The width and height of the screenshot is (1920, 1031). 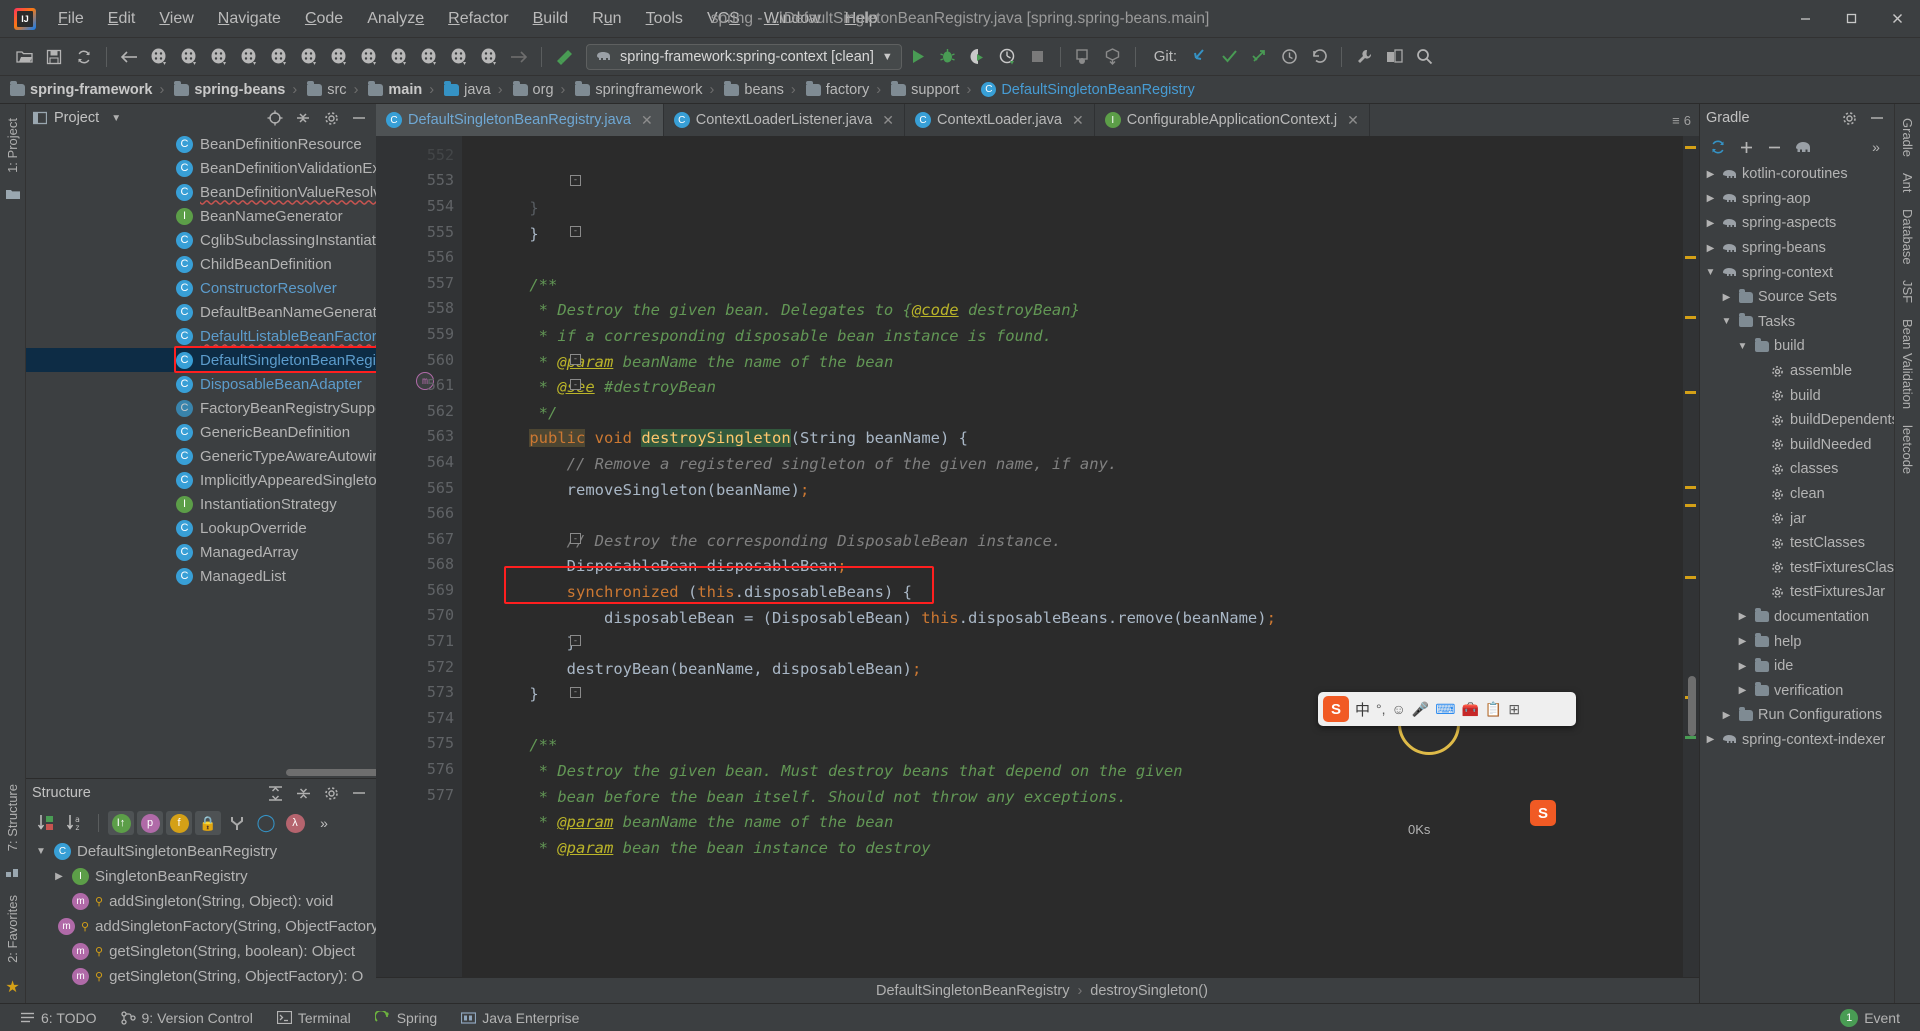 I want to click on tree-item-BeanDefinitionValidationExceptio: C BeanDefinitionValidationExceptio, so click(x=201, y=168).